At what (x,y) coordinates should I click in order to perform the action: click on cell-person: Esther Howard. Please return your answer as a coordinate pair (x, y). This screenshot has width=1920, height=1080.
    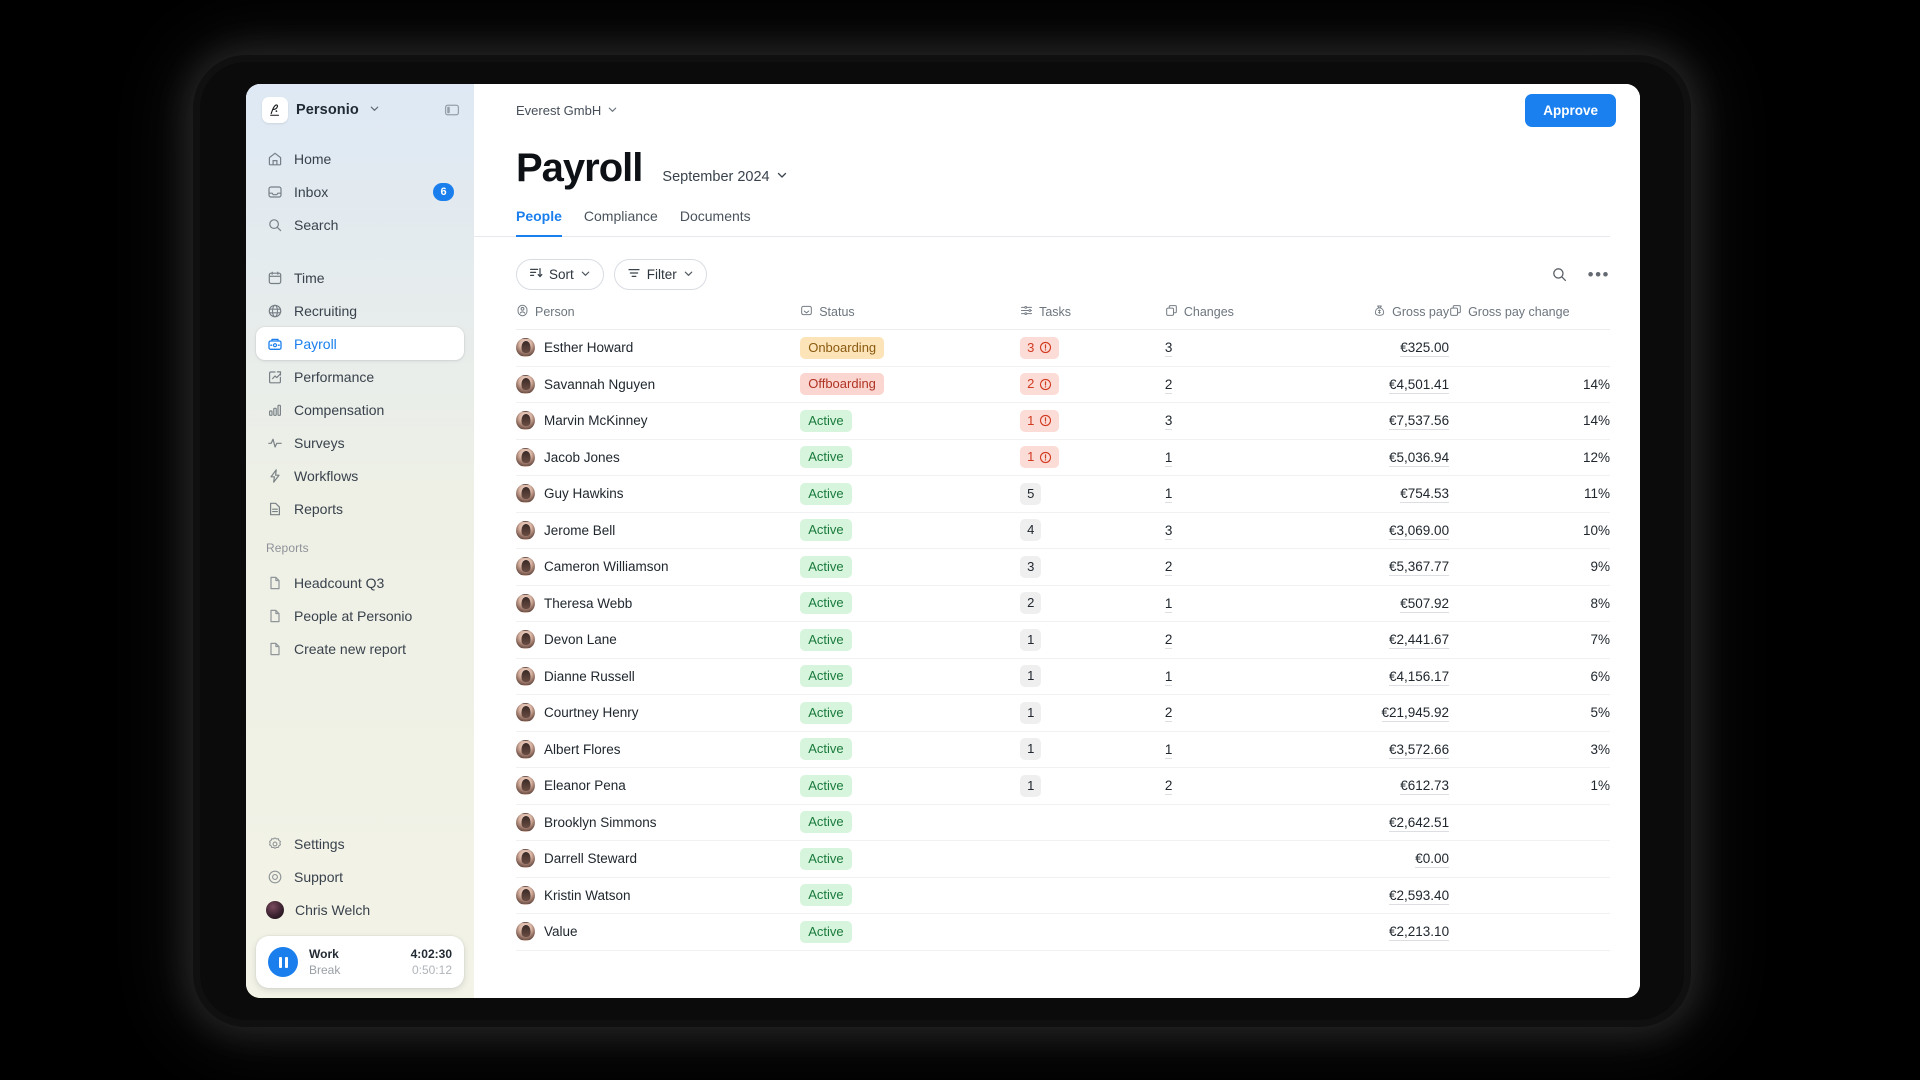
    Looking at the image, I should click on (658, 348).